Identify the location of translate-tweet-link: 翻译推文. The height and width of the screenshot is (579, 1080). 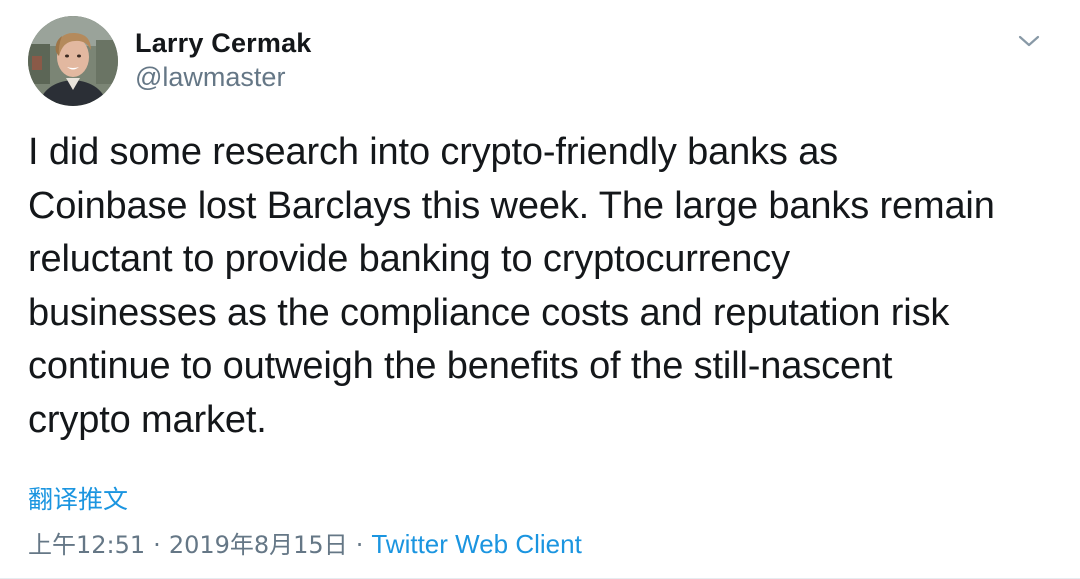
(78, 500).